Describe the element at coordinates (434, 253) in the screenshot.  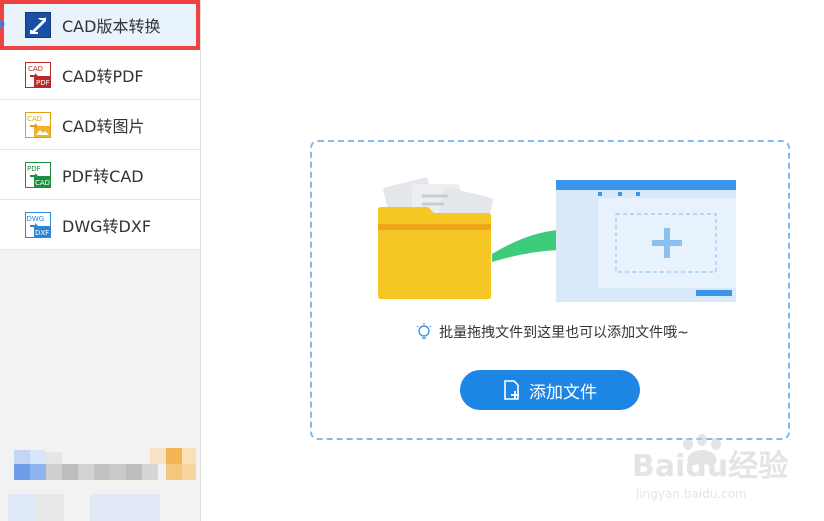
I see `folder-icon` at that location.